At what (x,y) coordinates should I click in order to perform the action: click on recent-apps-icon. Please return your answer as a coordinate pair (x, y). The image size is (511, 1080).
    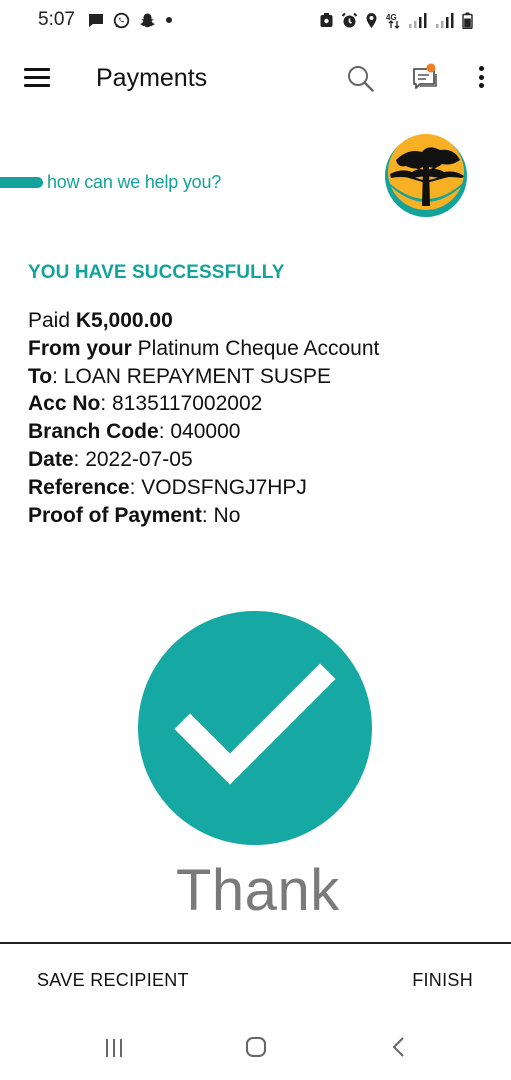
    Looking at the image, I should click on (114, 1050).